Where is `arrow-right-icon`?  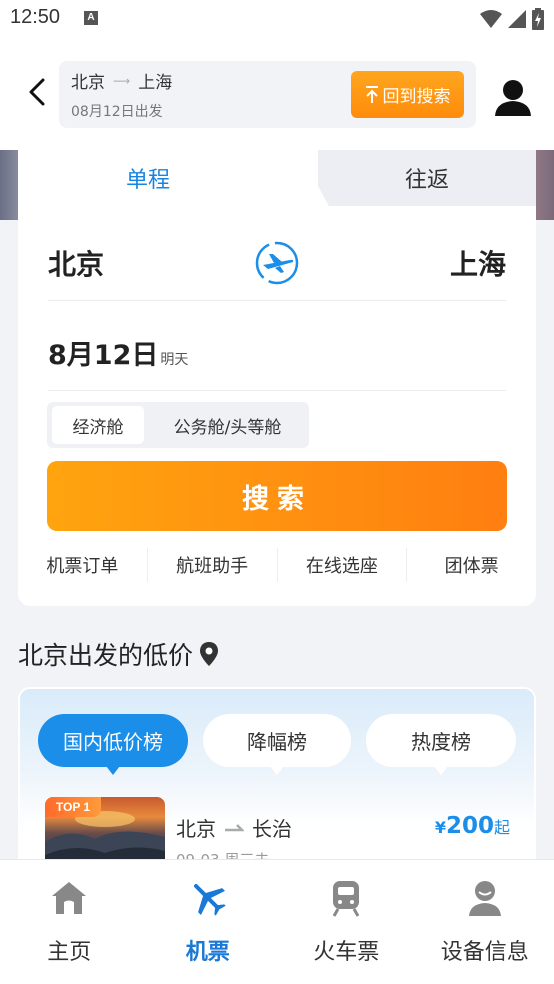 arrow-right-icon is located at coordinates (234, 827).